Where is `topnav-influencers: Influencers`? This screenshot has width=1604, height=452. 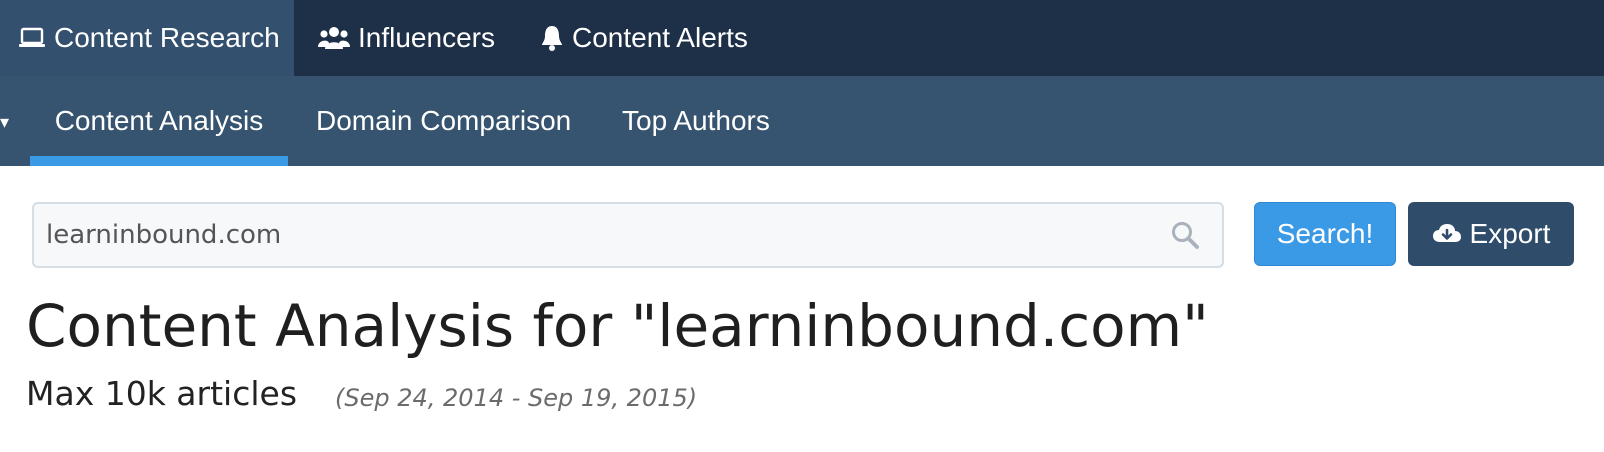 topnav-influencers: Influencers is located at coordinates (406, 38).